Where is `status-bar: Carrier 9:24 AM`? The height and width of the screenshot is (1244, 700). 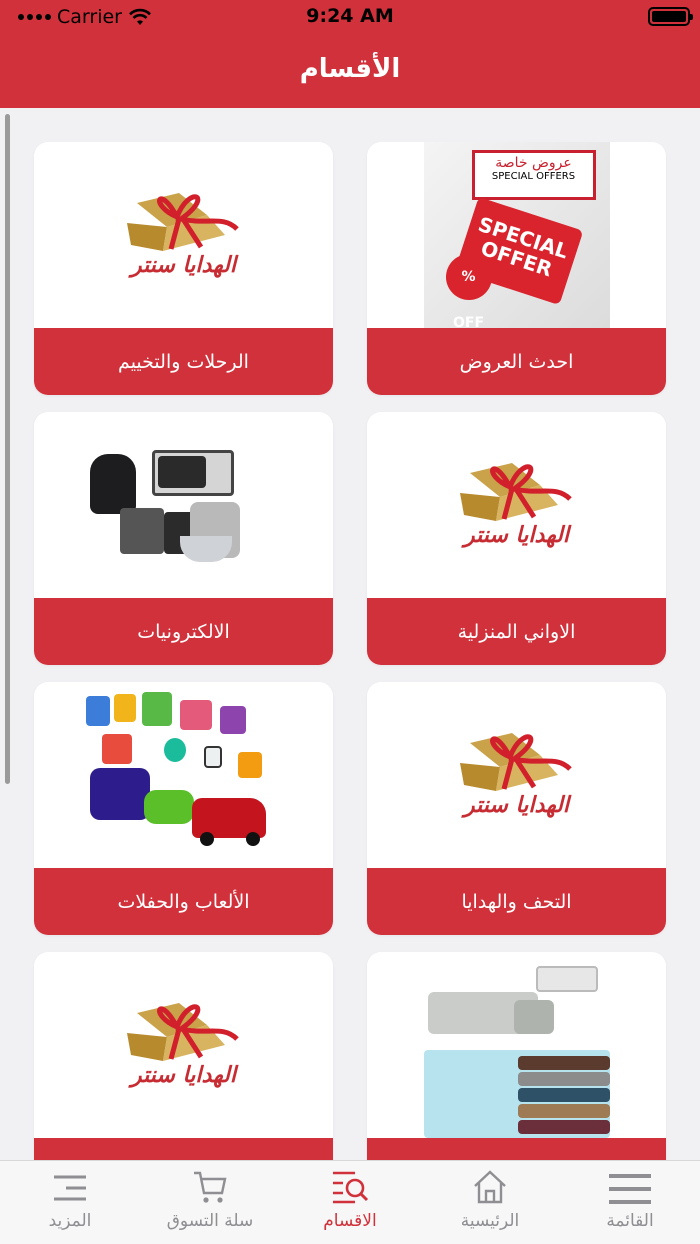 status-bar: Carrier 9:24 AM is located at coordinates (350, 18).